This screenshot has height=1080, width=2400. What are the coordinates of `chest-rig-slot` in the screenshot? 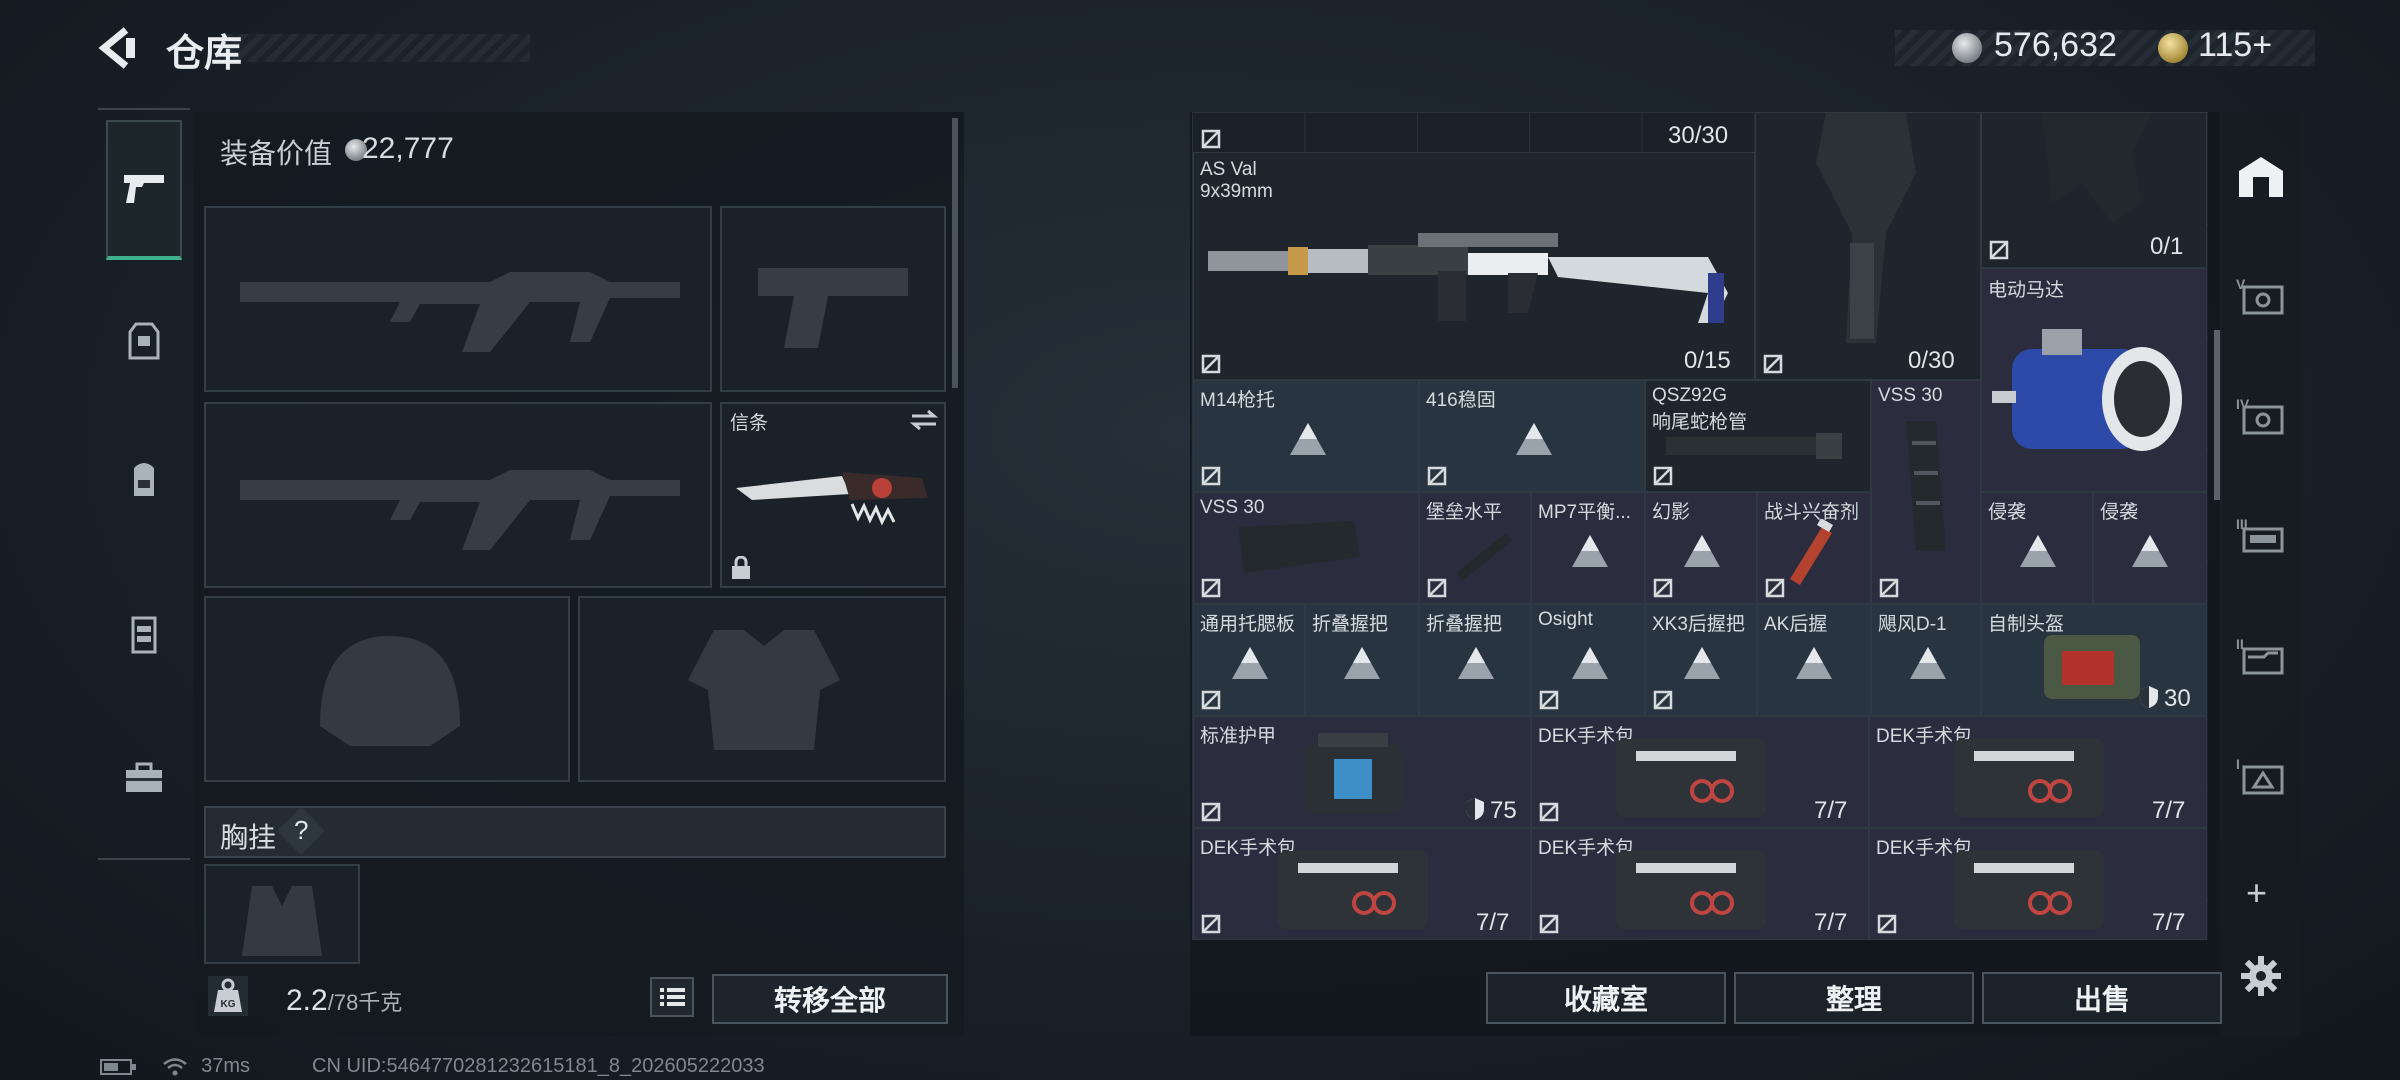 It's located at (282, 914).